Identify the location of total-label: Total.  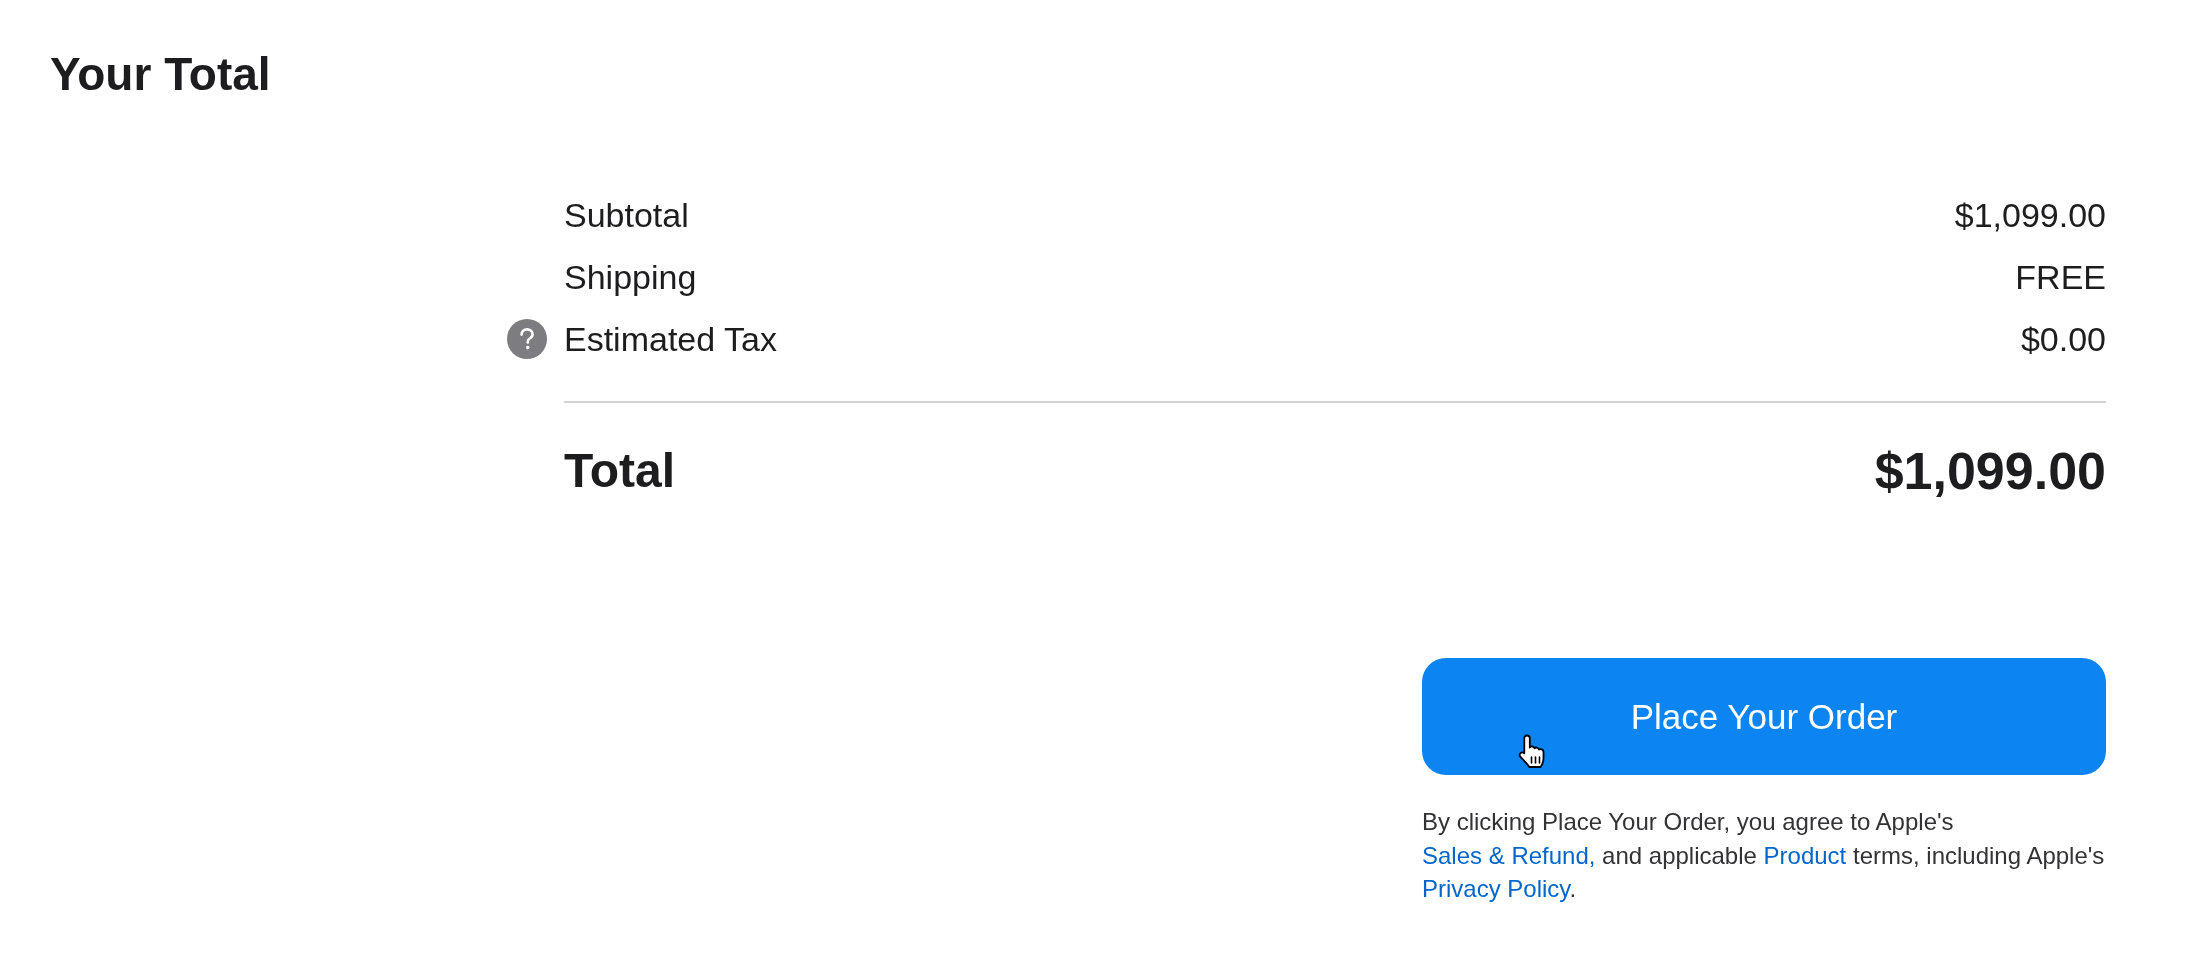
(620, 471).